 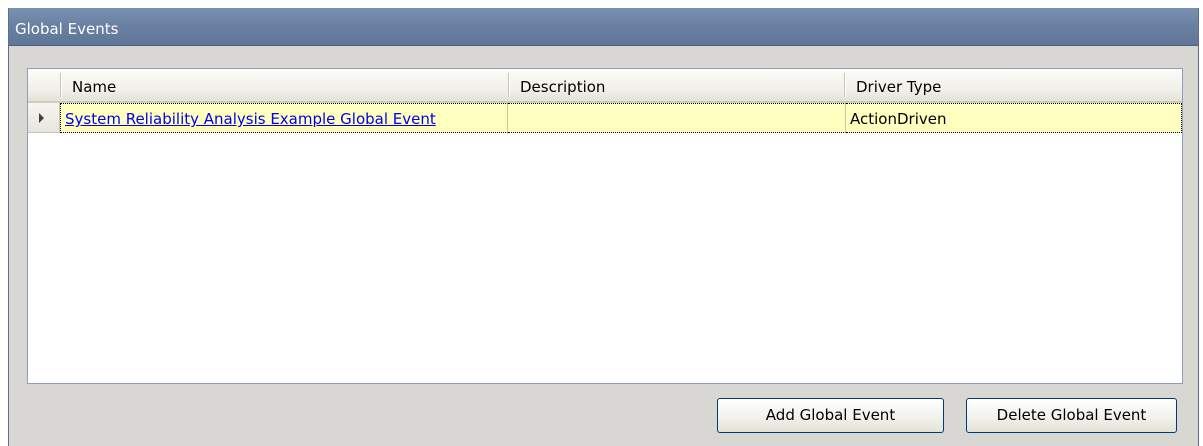 I want to click on header-row-selector, so click(x=44, y=85).